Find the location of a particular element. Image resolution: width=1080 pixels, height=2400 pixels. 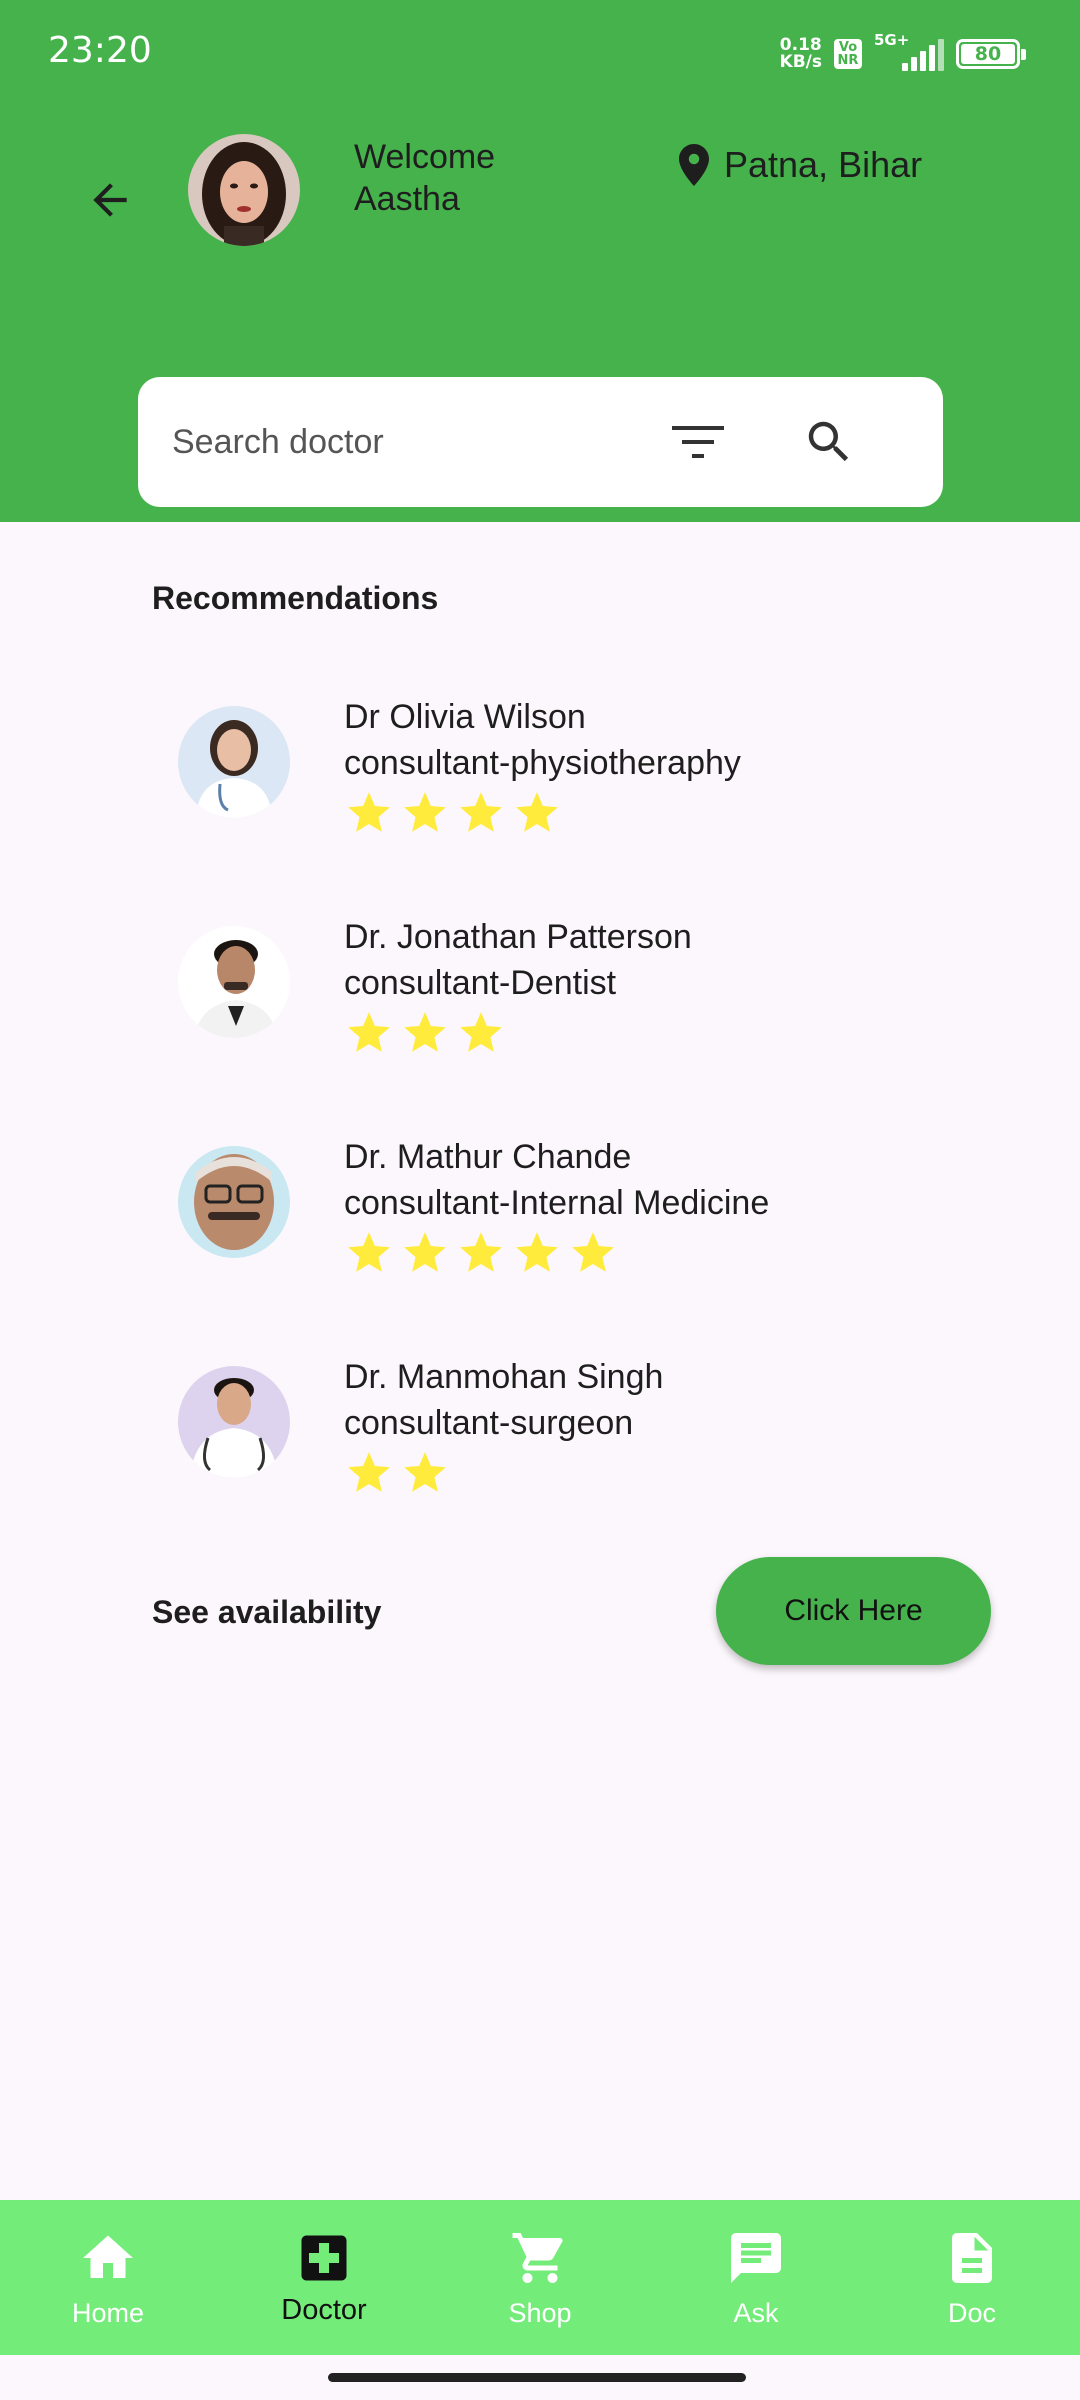

doctor-name: Dr. Jonathan Patterson is located at coordinates (518, 937).